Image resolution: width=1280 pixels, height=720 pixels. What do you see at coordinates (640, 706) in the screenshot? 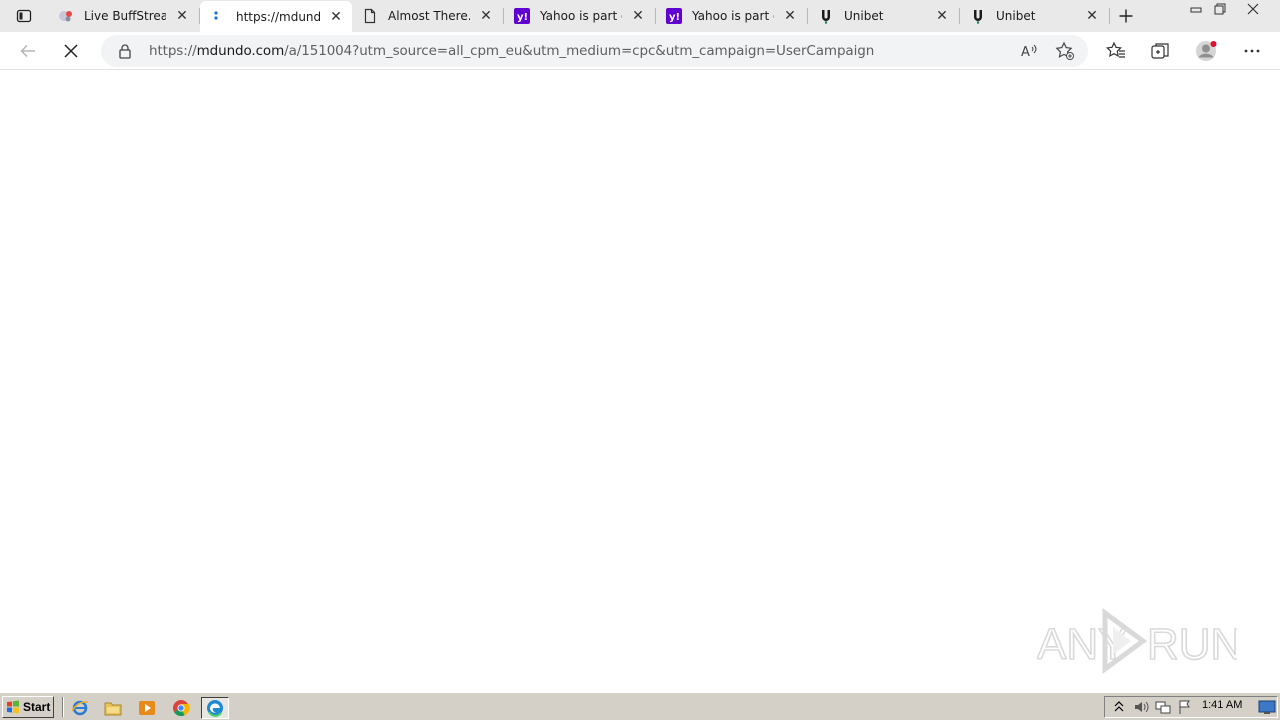
I see `taskbar: Start 1:41 AM` at bounding box center [640, 706].